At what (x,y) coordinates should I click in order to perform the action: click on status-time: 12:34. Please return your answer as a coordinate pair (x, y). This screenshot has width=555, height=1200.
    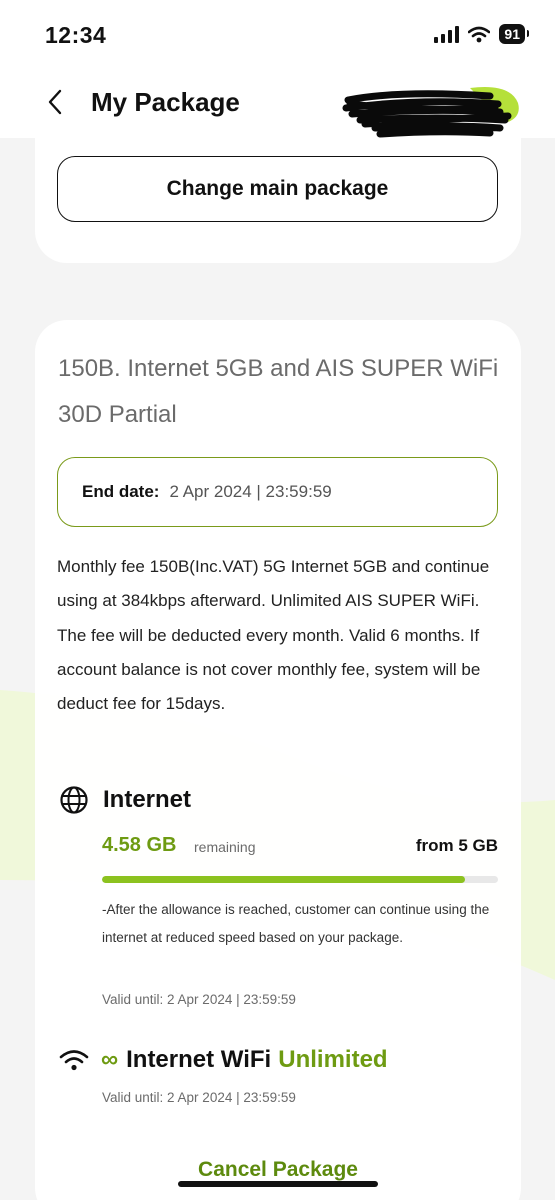
    Looking at the image, I should click on (76, 35).